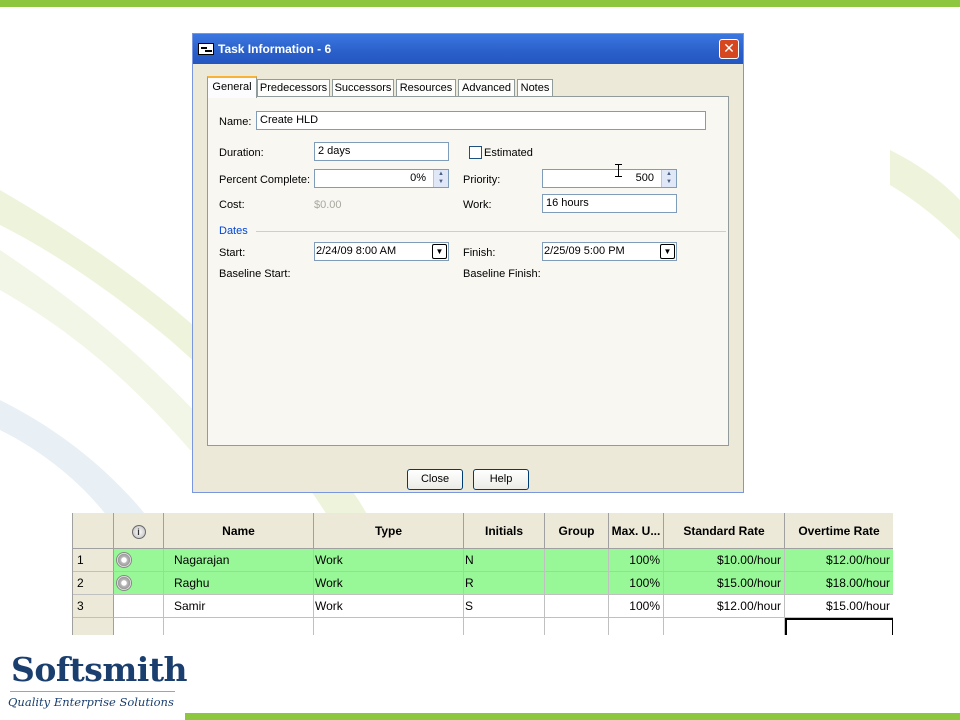 Image resolution: width=960 pixels, height=720 pixels. I want to click on softsmith-logo: Softsmith Quality Enterprise Solutions, so click(98, 682).